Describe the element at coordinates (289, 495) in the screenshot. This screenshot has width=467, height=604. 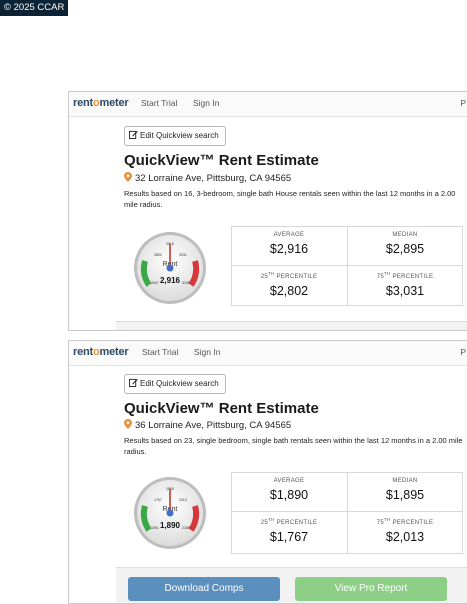
I see `stat-value: $1,890` at that location.